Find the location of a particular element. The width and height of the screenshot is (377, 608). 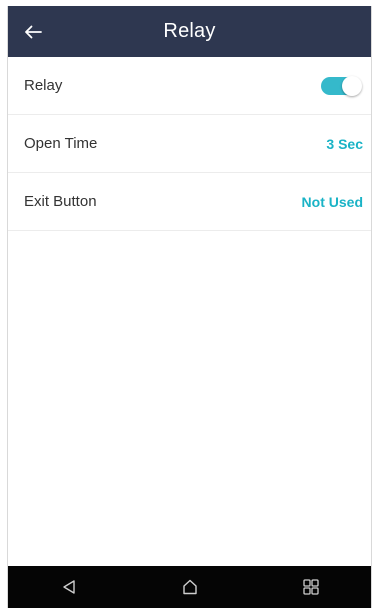

setting-row-open-time: Open Time 3 Sec is located at coordinates (189, 144).